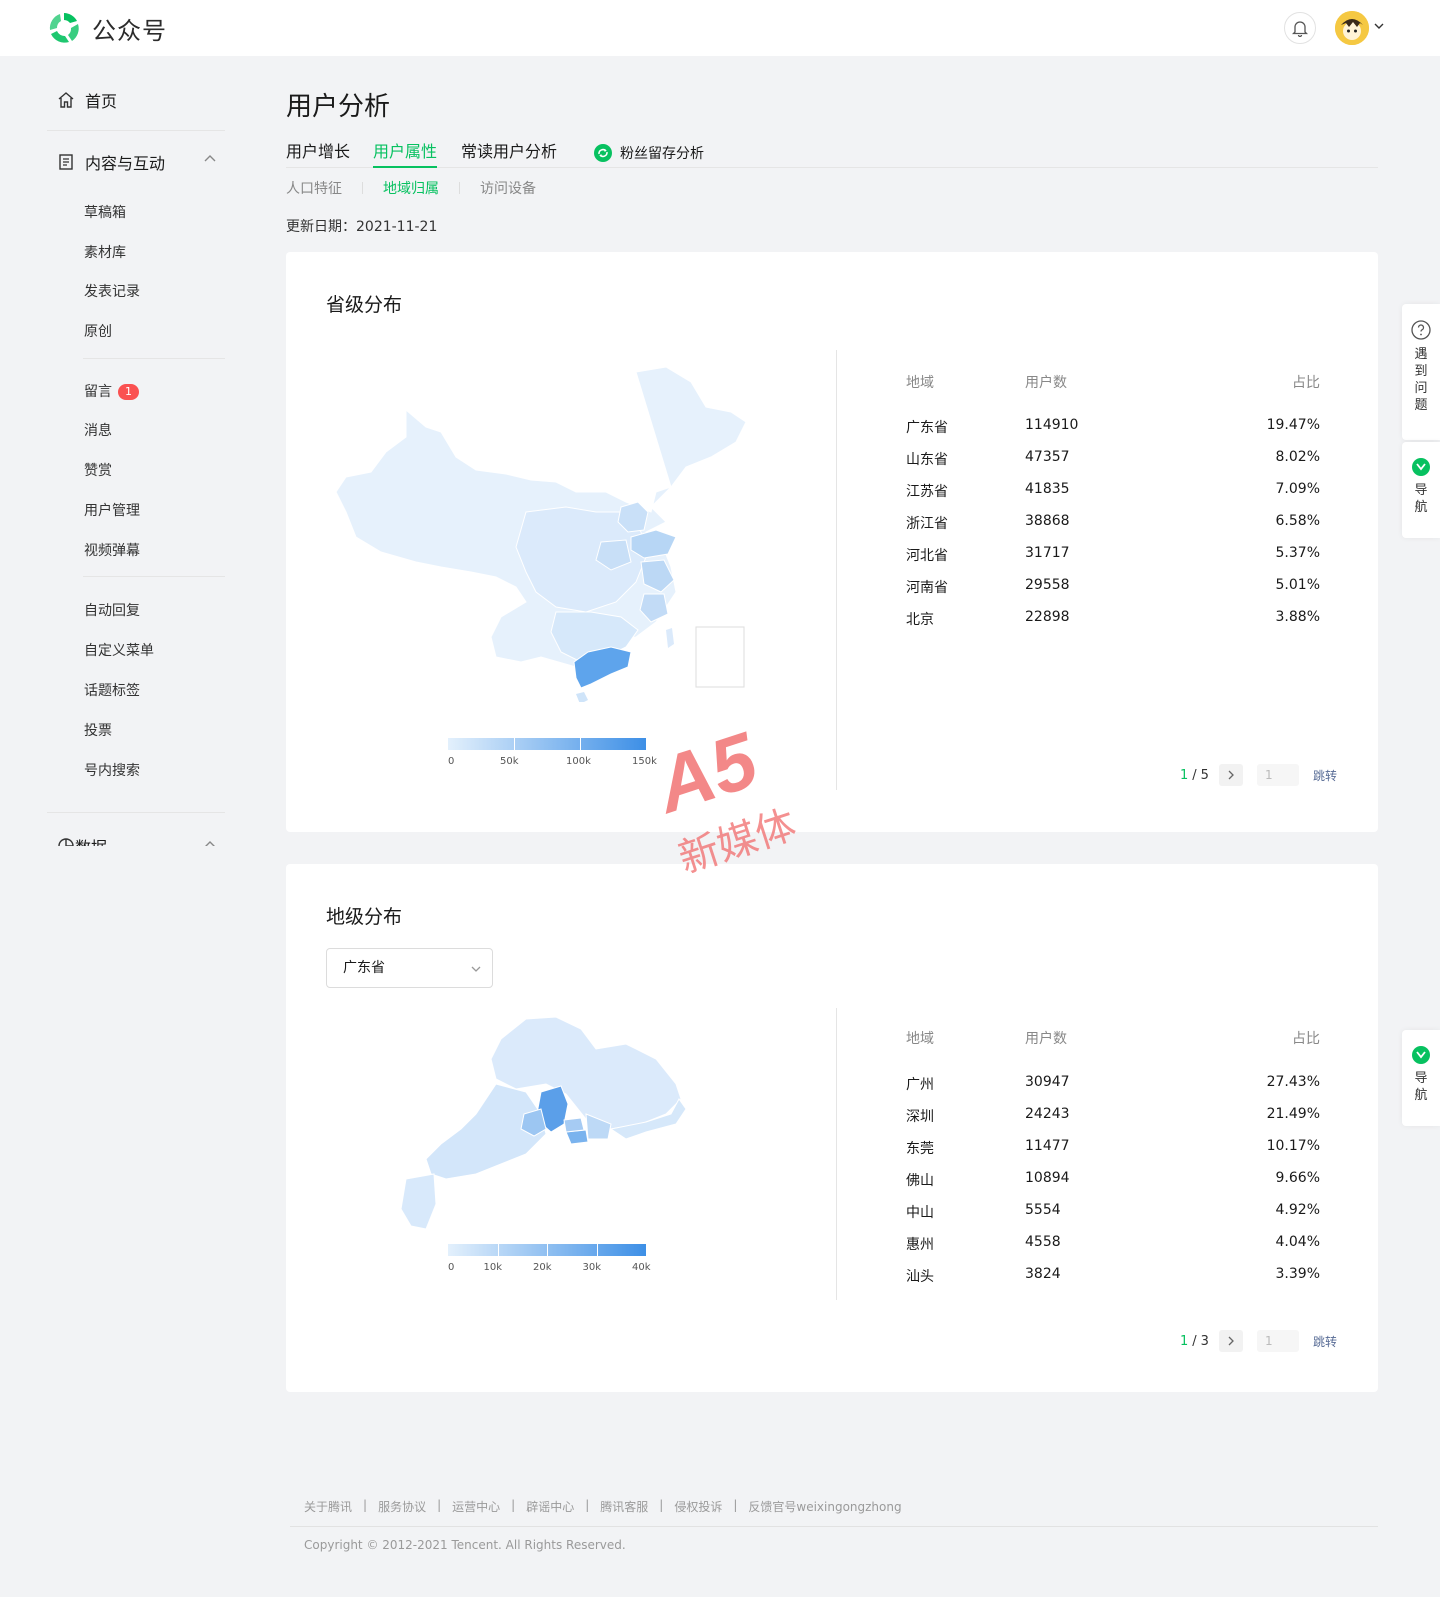 The image size is (1440, 1597). I want to click on users-cell: 29558, so click(1047, 585).